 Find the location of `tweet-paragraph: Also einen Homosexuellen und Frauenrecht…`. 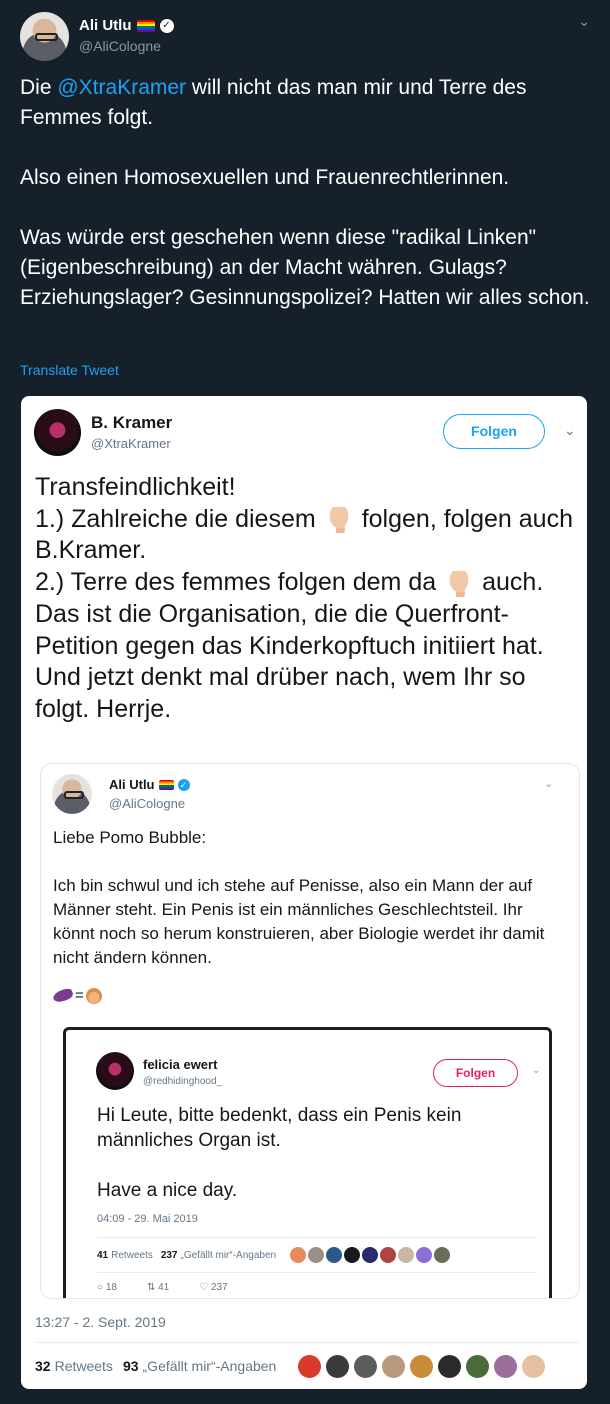

tweet-paragraph: Also einen Homosexuellen und Frauenrecht… is located at coordinates (265, 177).